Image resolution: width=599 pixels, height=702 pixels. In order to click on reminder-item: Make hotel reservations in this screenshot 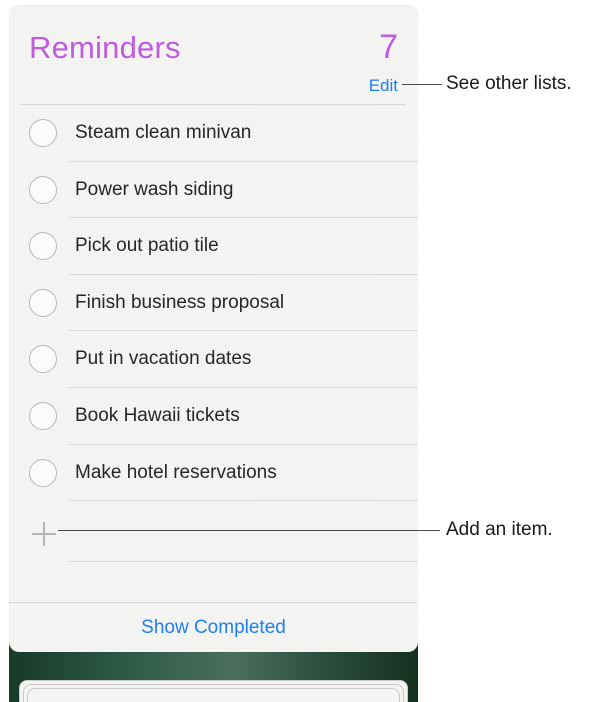, I will do `click(213, 473)`.